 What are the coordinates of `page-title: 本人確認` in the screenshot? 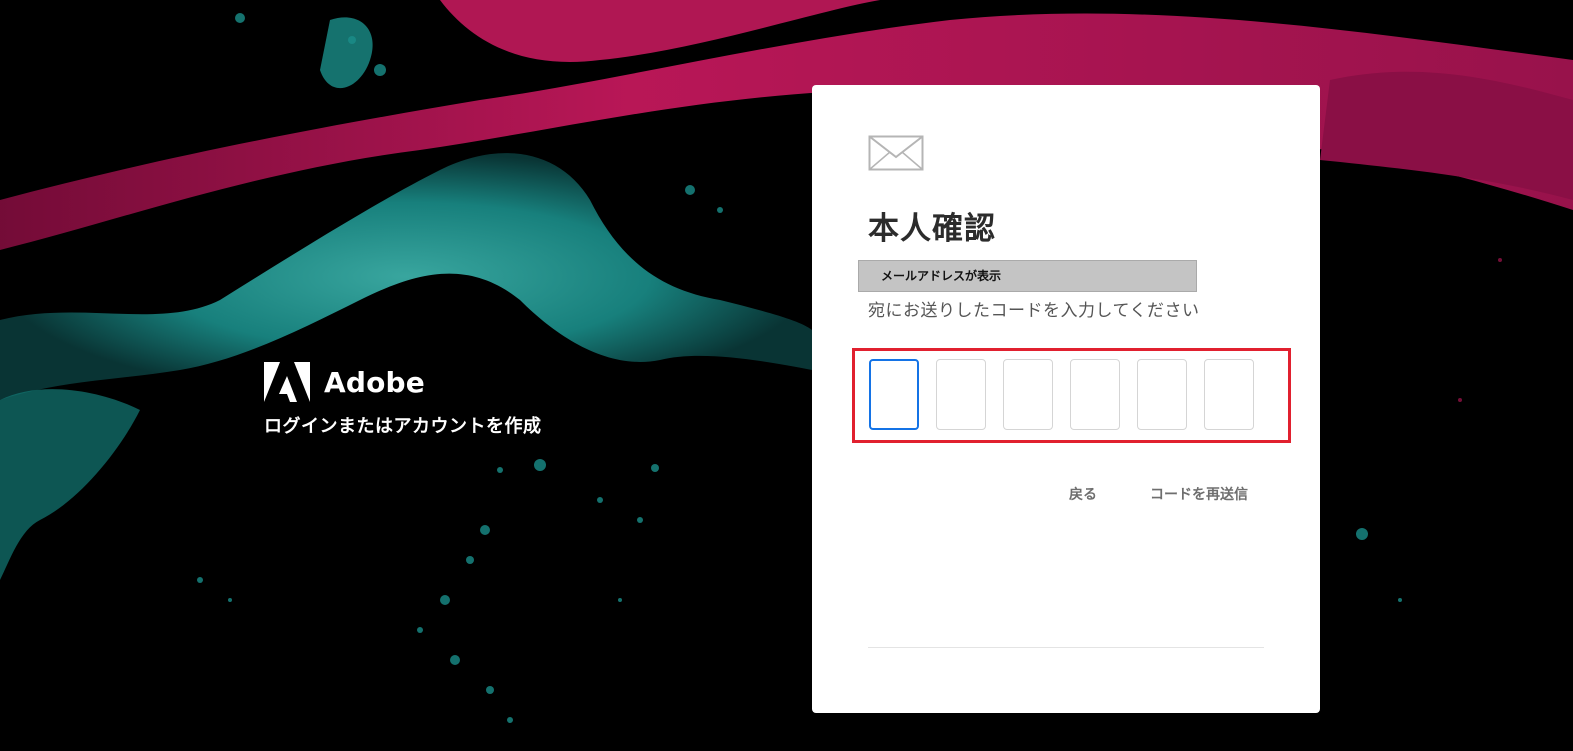 It's located at (932, 229).